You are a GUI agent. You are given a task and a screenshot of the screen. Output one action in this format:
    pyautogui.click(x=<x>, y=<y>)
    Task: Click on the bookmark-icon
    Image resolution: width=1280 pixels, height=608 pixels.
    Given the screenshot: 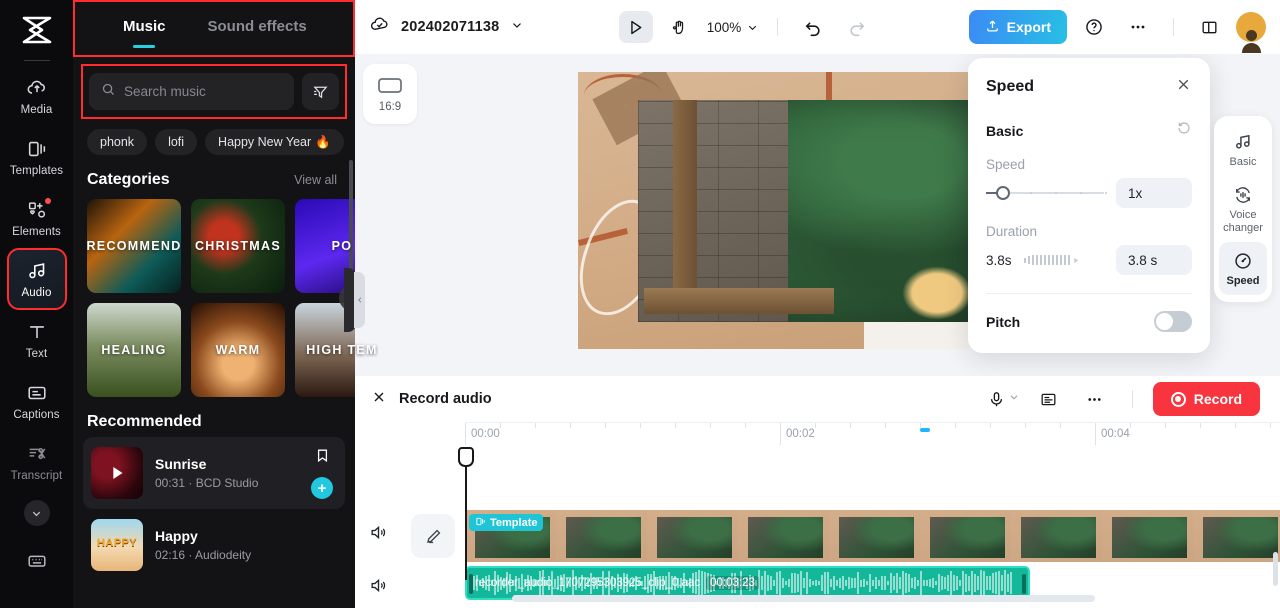 What is the action you would take?
    pyautogui.click(x=322, y=458)
    